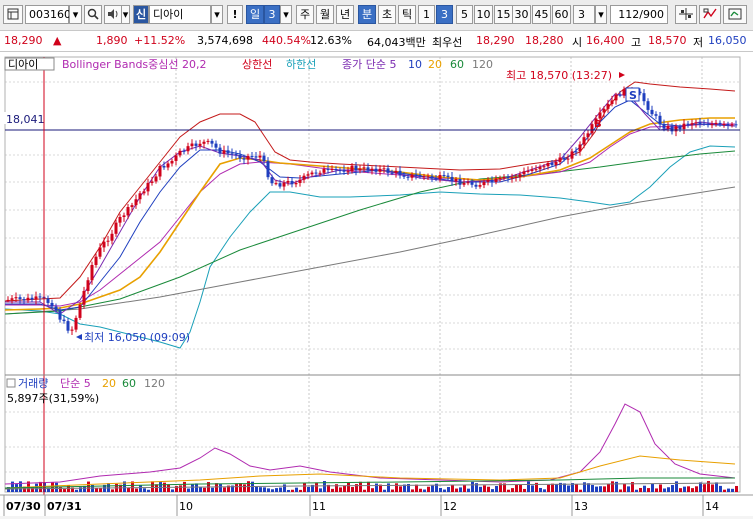 Image resolution: width=753 pixels, height=519 pixels. Describe the element at coordinates (407, 14) in the screenshot. I see `period-tick-button: 틱` at that location.